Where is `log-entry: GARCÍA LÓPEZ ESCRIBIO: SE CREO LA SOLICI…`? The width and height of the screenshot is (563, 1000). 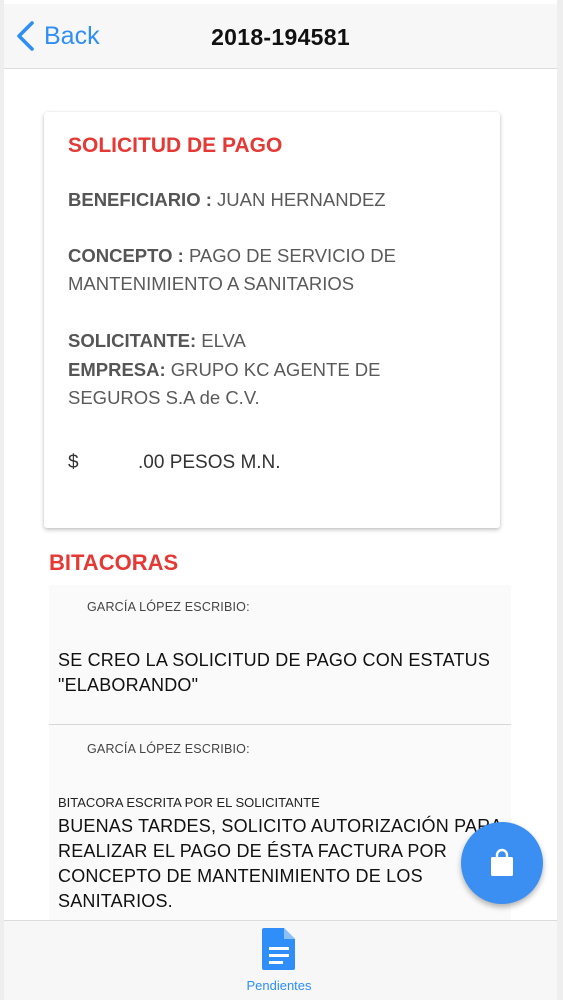 log-entry: GARCÍA LÓPEZ ESCRIBIO: SE CREO LA SOLICI… is located at coordinates (280, 655).